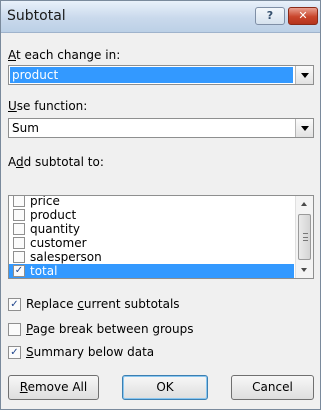  What do you see at coordinates (30, 352) in the screenshot?
I see `label-accel: S` at bounding box center [30, 352].